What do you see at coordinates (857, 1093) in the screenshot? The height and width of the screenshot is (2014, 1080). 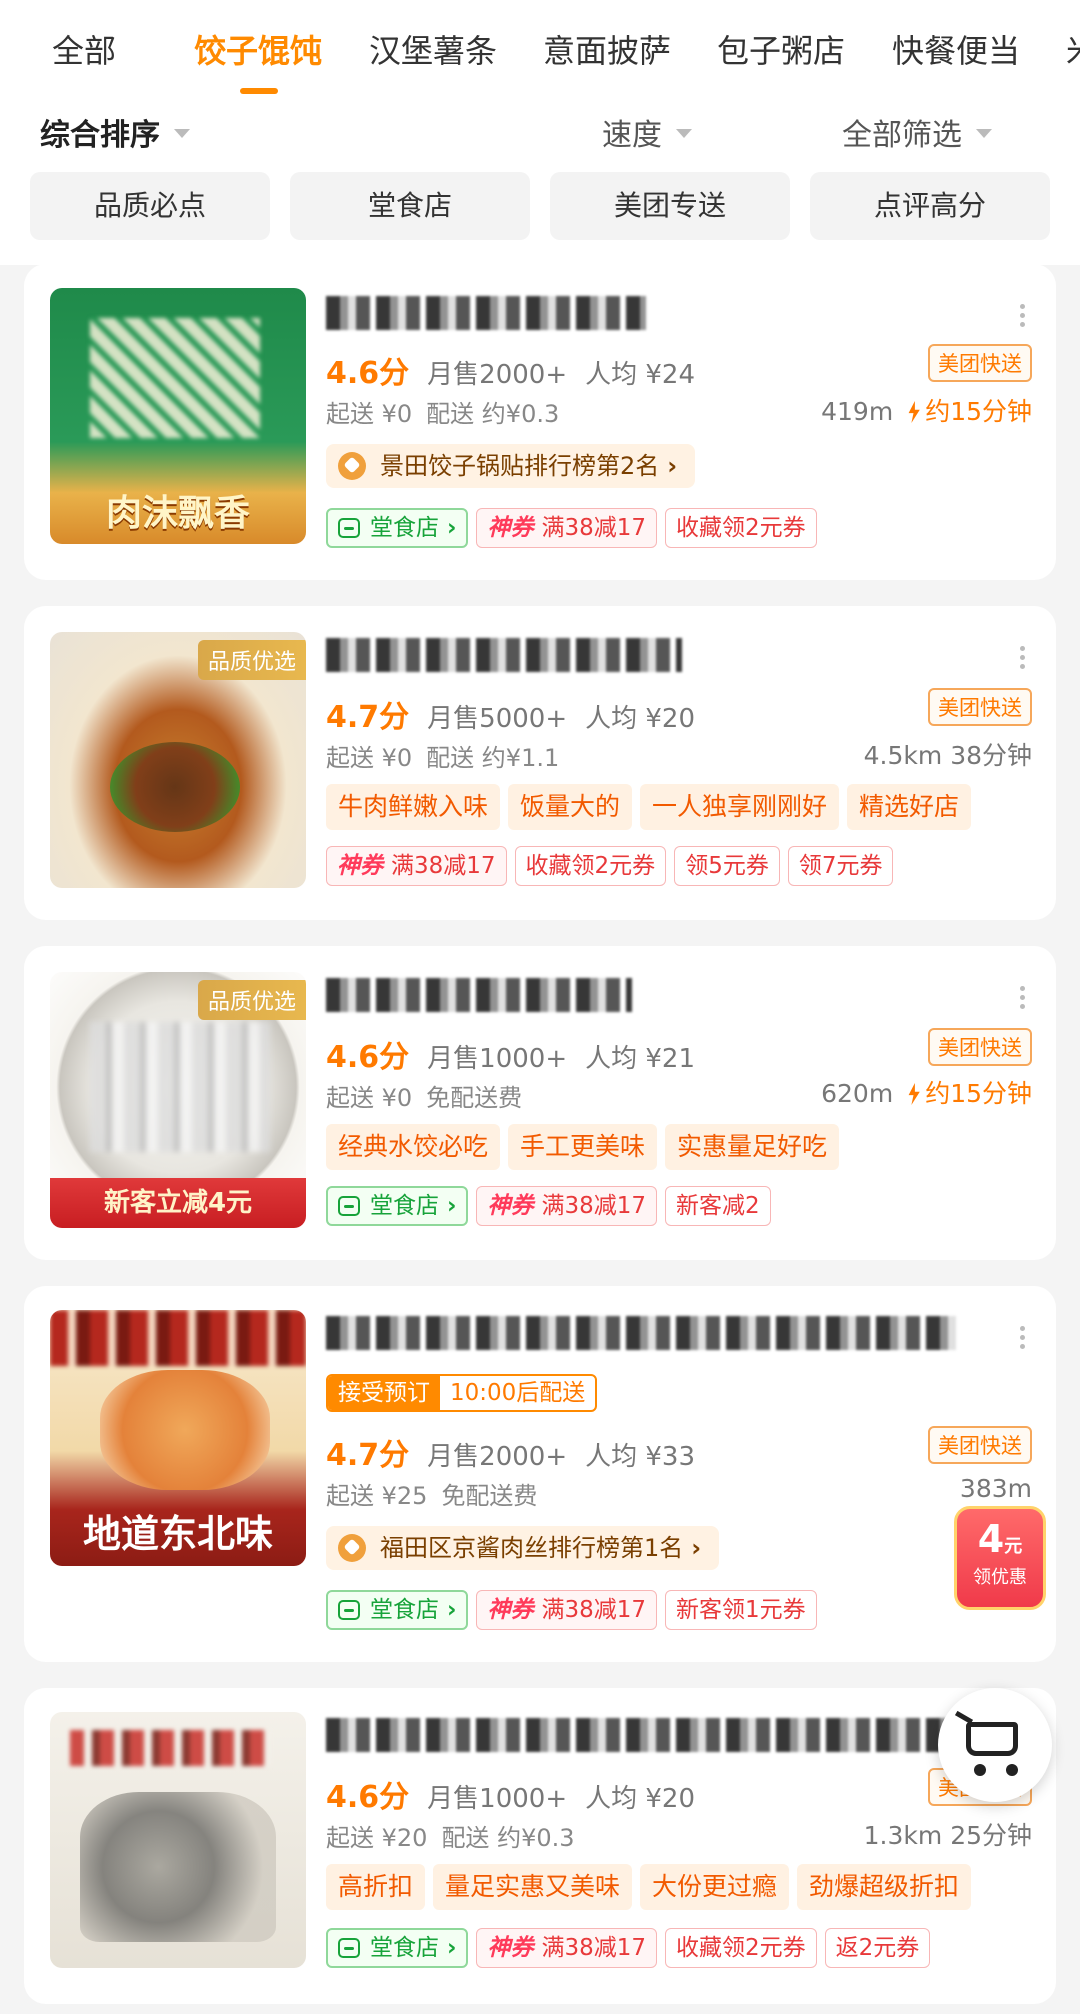 I see `distance: 620m` at bounding box center [857, 1093].